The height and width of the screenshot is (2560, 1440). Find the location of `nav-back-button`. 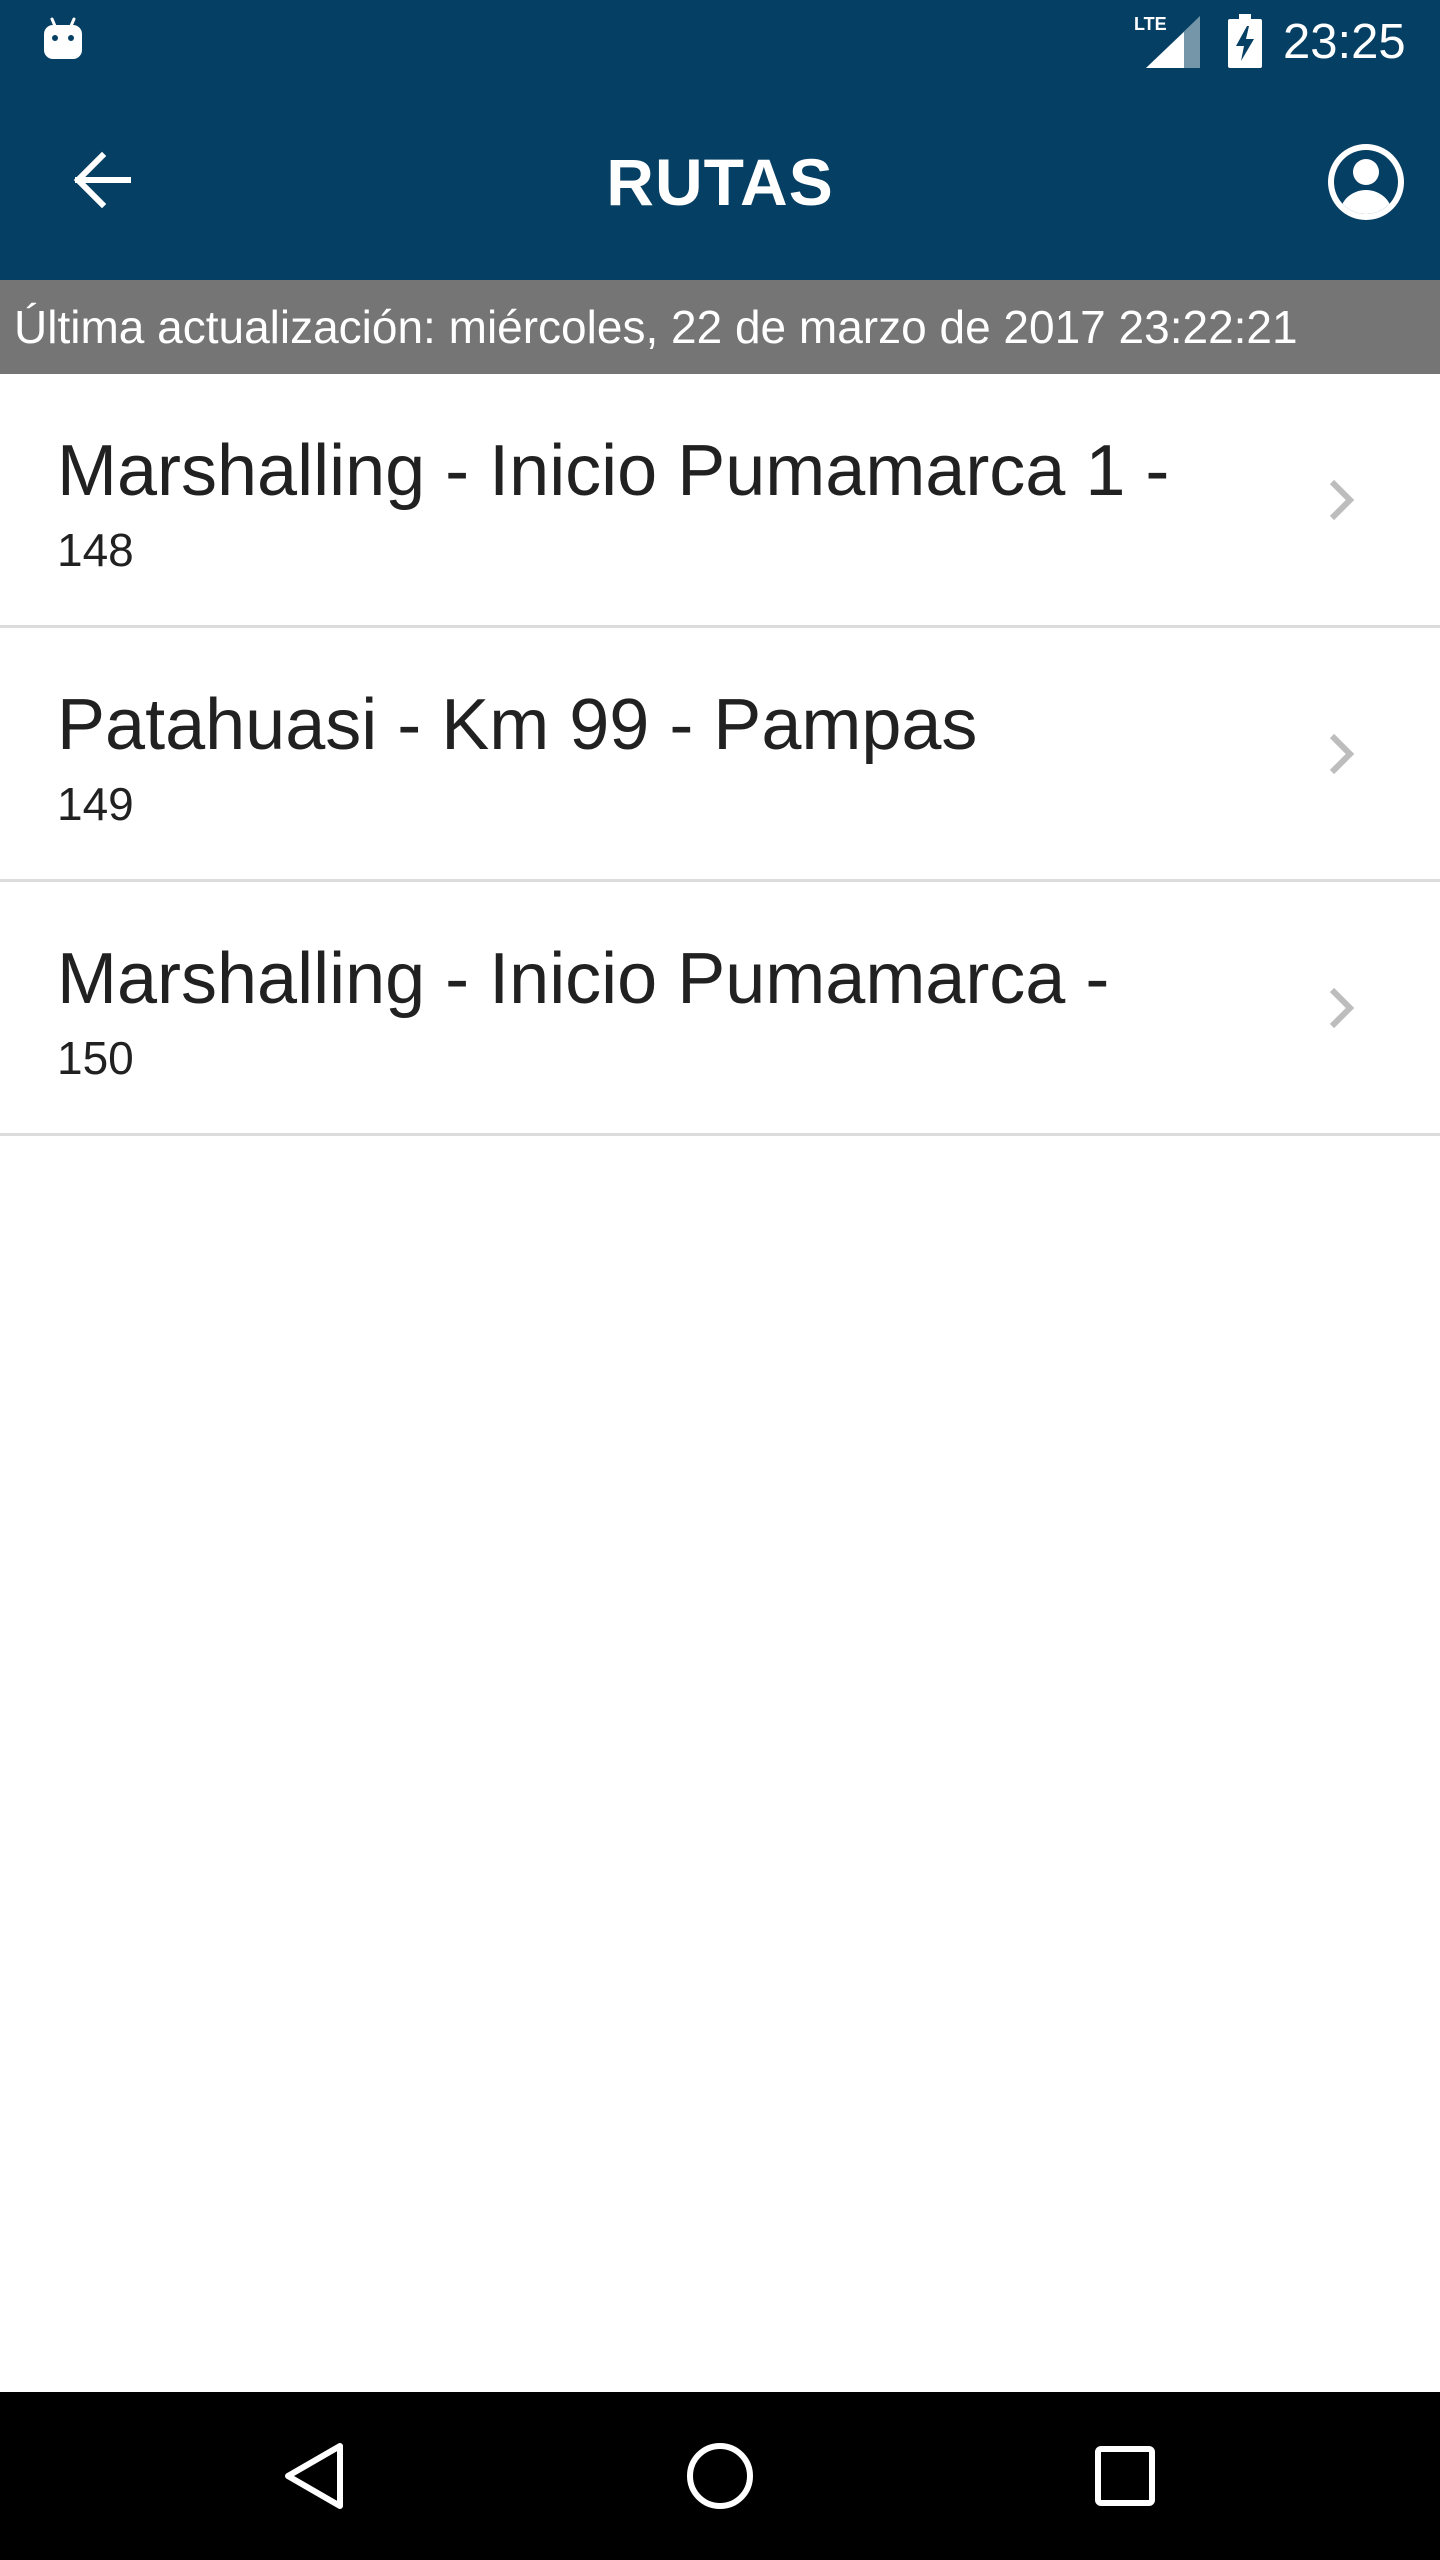

nav-back-button is located at coordinates (315, 2476).